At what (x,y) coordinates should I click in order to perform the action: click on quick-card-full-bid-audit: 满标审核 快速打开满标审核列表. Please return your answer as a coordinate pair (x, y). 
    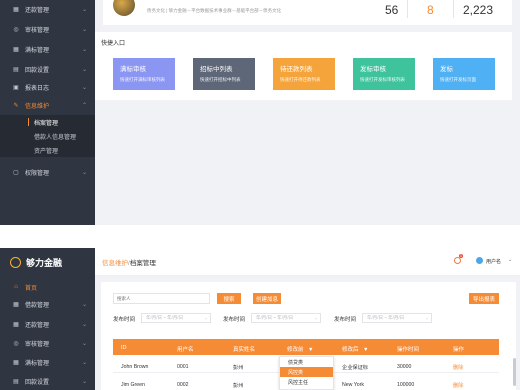
    Looking at the image, I should click on (144, 74).